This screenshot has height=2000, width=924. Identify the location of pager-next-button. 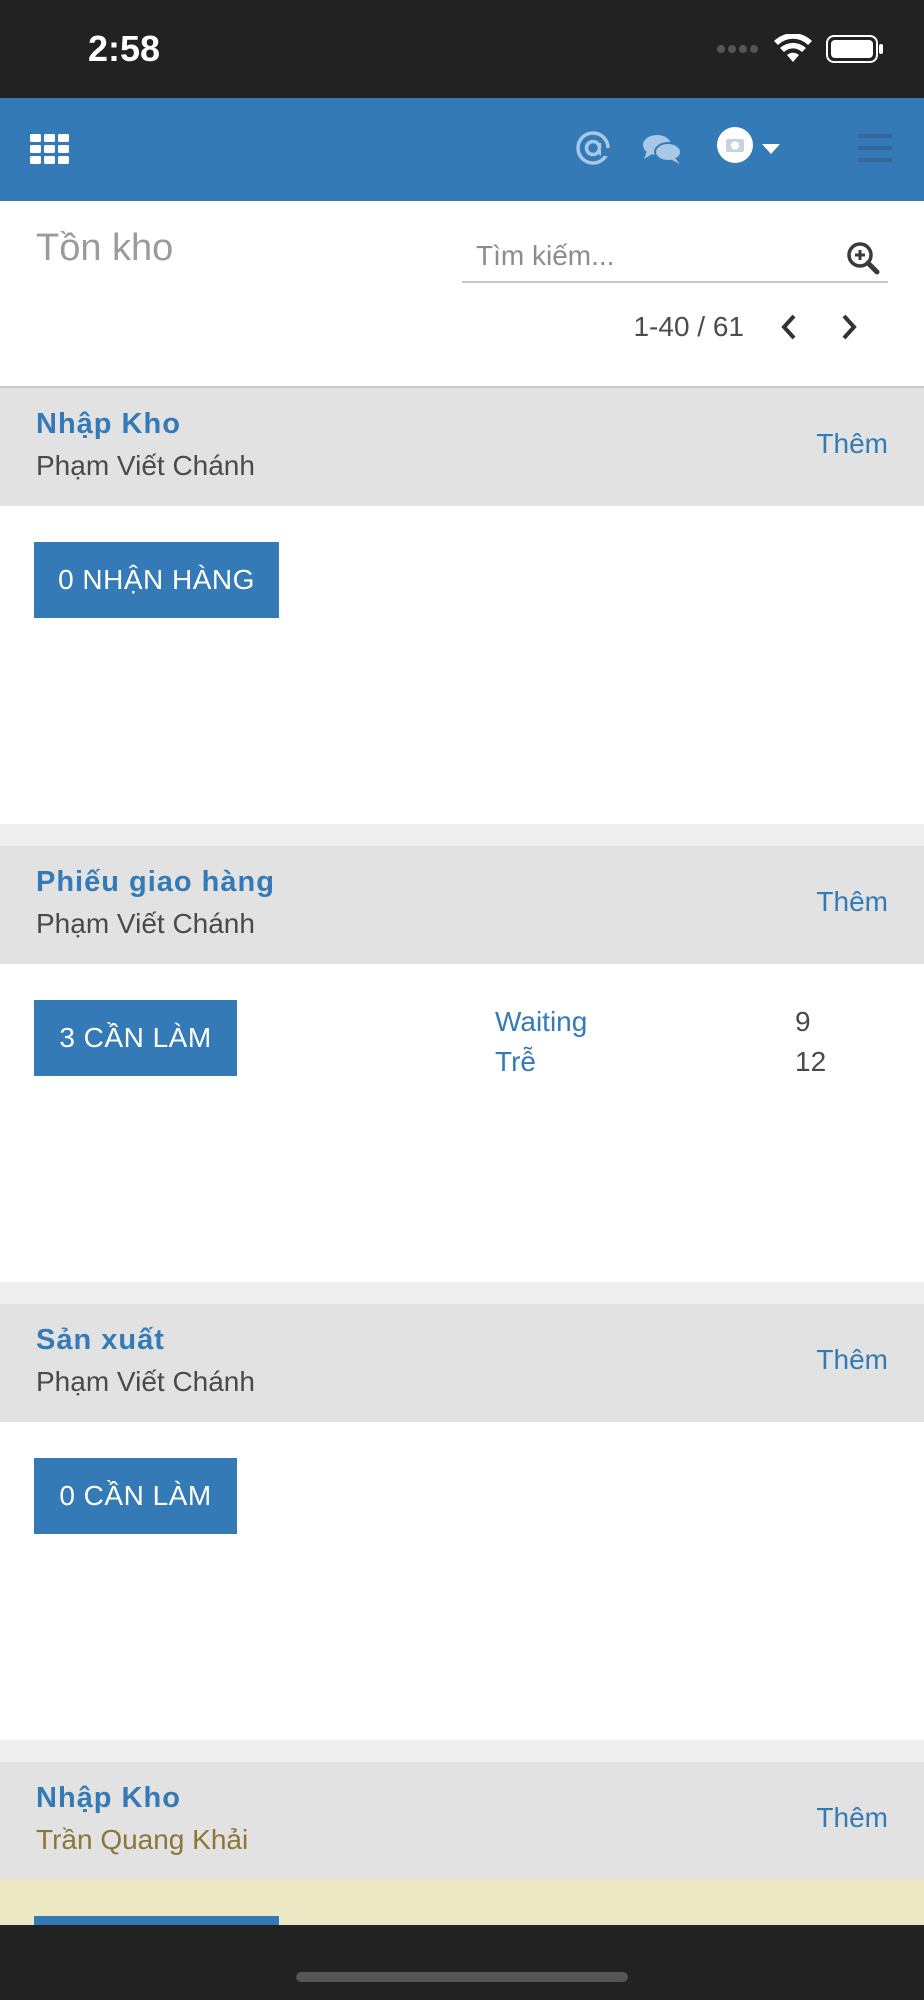
(849, 327).